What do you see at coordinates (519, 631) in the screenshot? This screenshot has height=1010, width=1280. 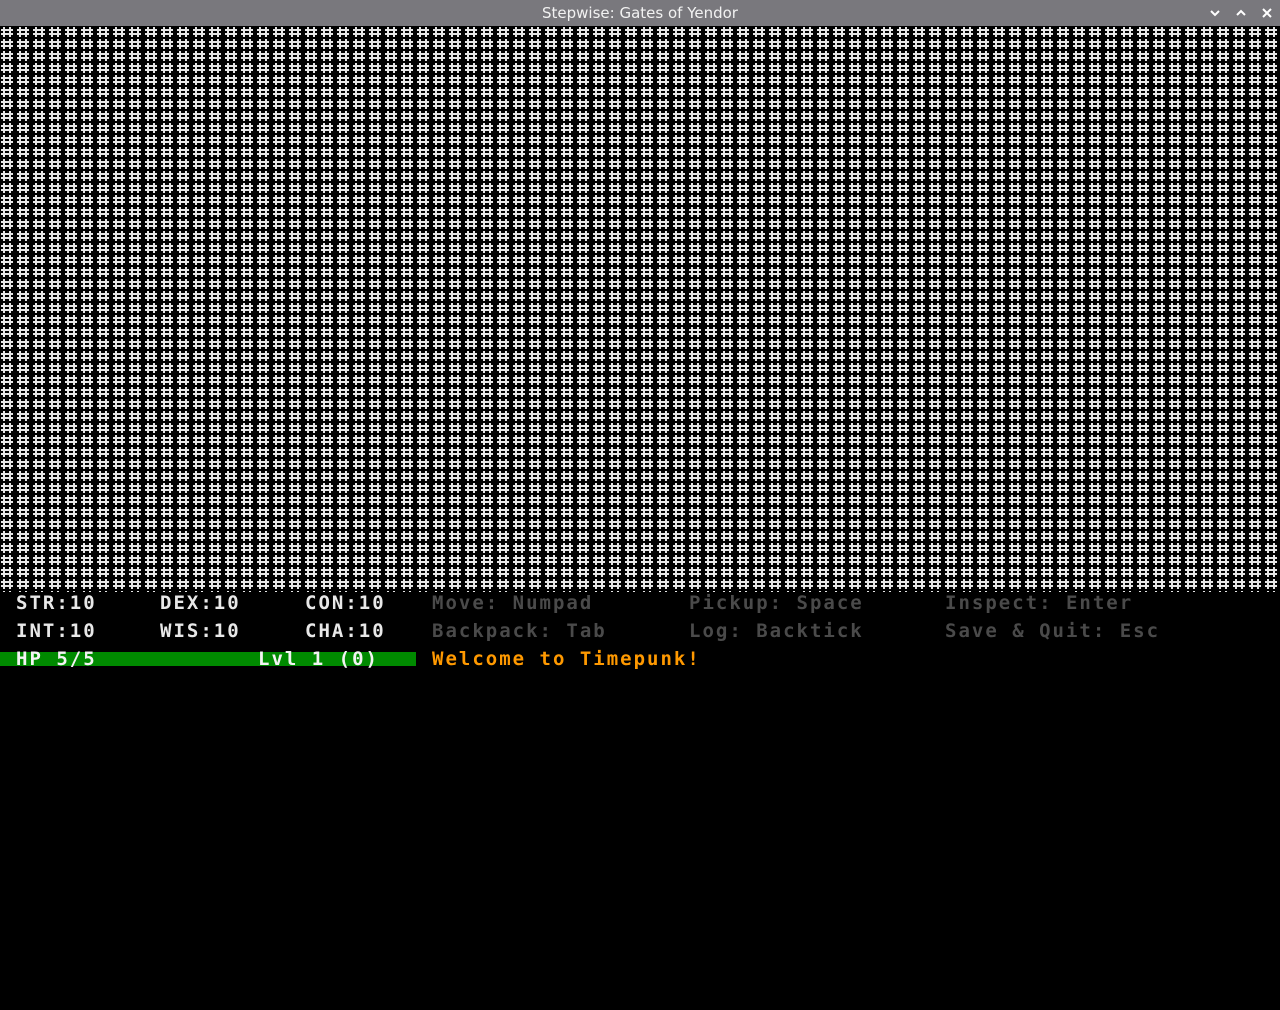 I see `hint-backpack: Backpack: Tab` at bounding box center [519, 631].